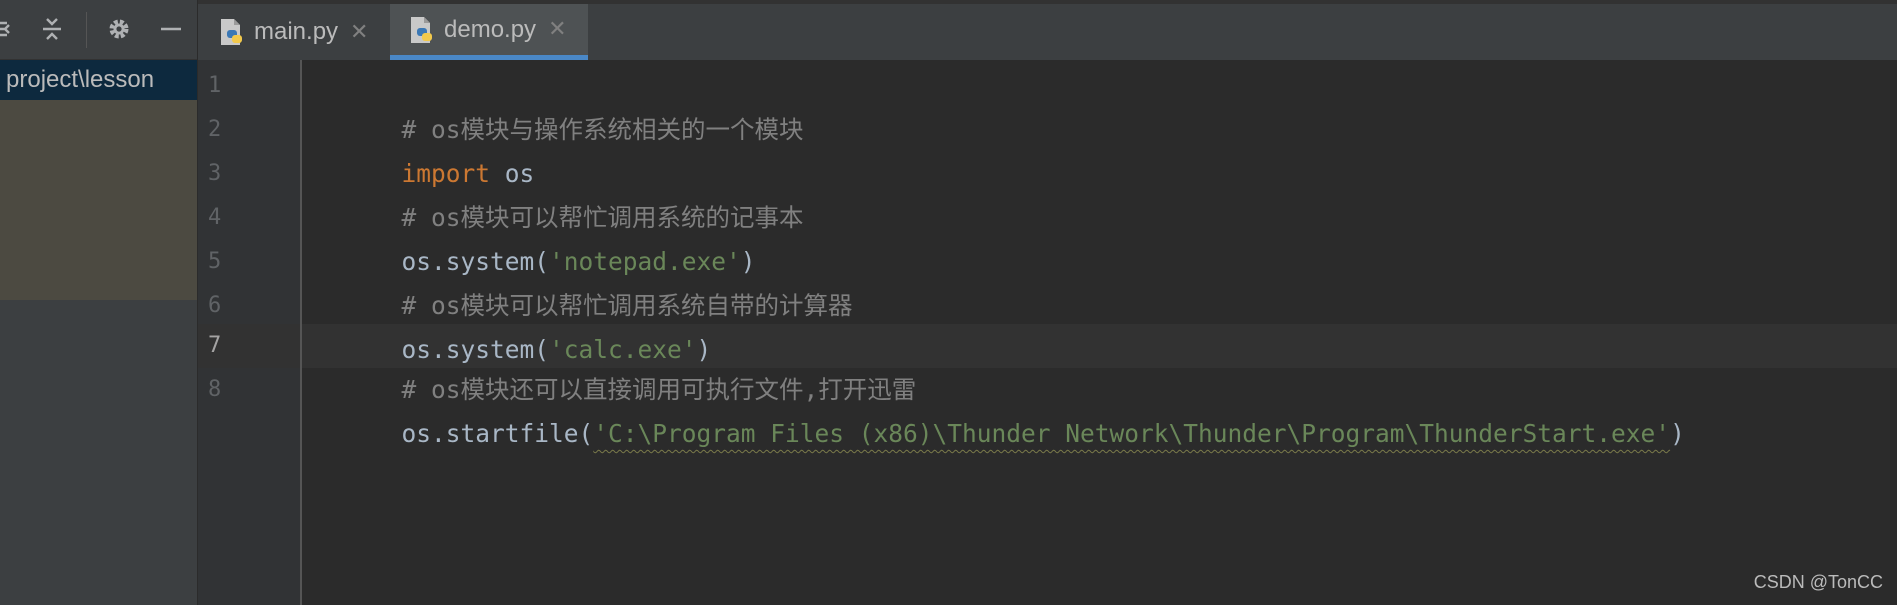 The width and height of the screenshot is (1897, 605). I want to click on watermark: CSDN @TonCC, so click(1818, 582).